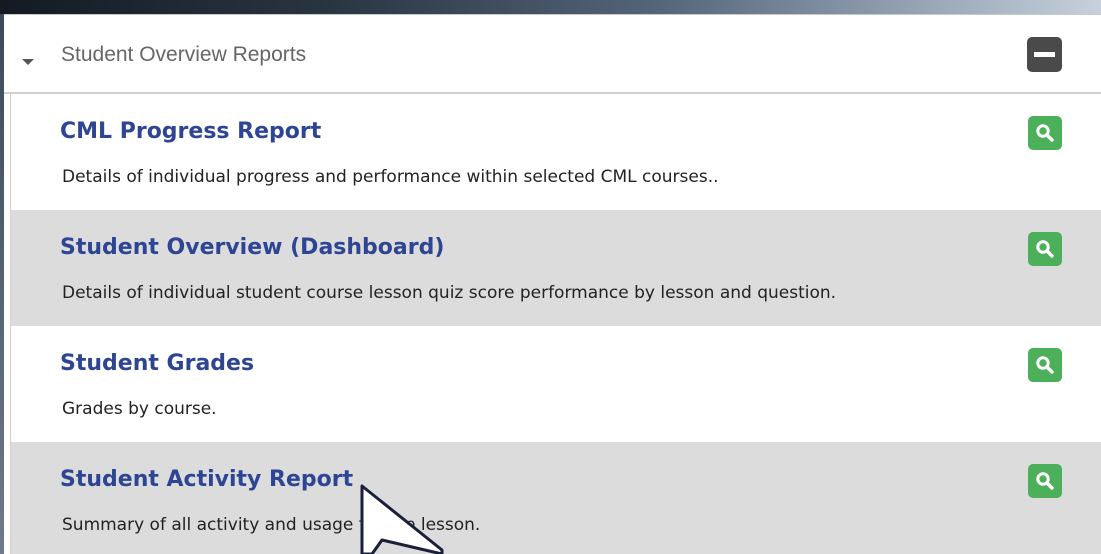 The height and width of the screenshot is (554, 1101). Describe the element at coordinates (190, 131) in the screenshot. I see `report-title-link: CML Progress Report` at that location.